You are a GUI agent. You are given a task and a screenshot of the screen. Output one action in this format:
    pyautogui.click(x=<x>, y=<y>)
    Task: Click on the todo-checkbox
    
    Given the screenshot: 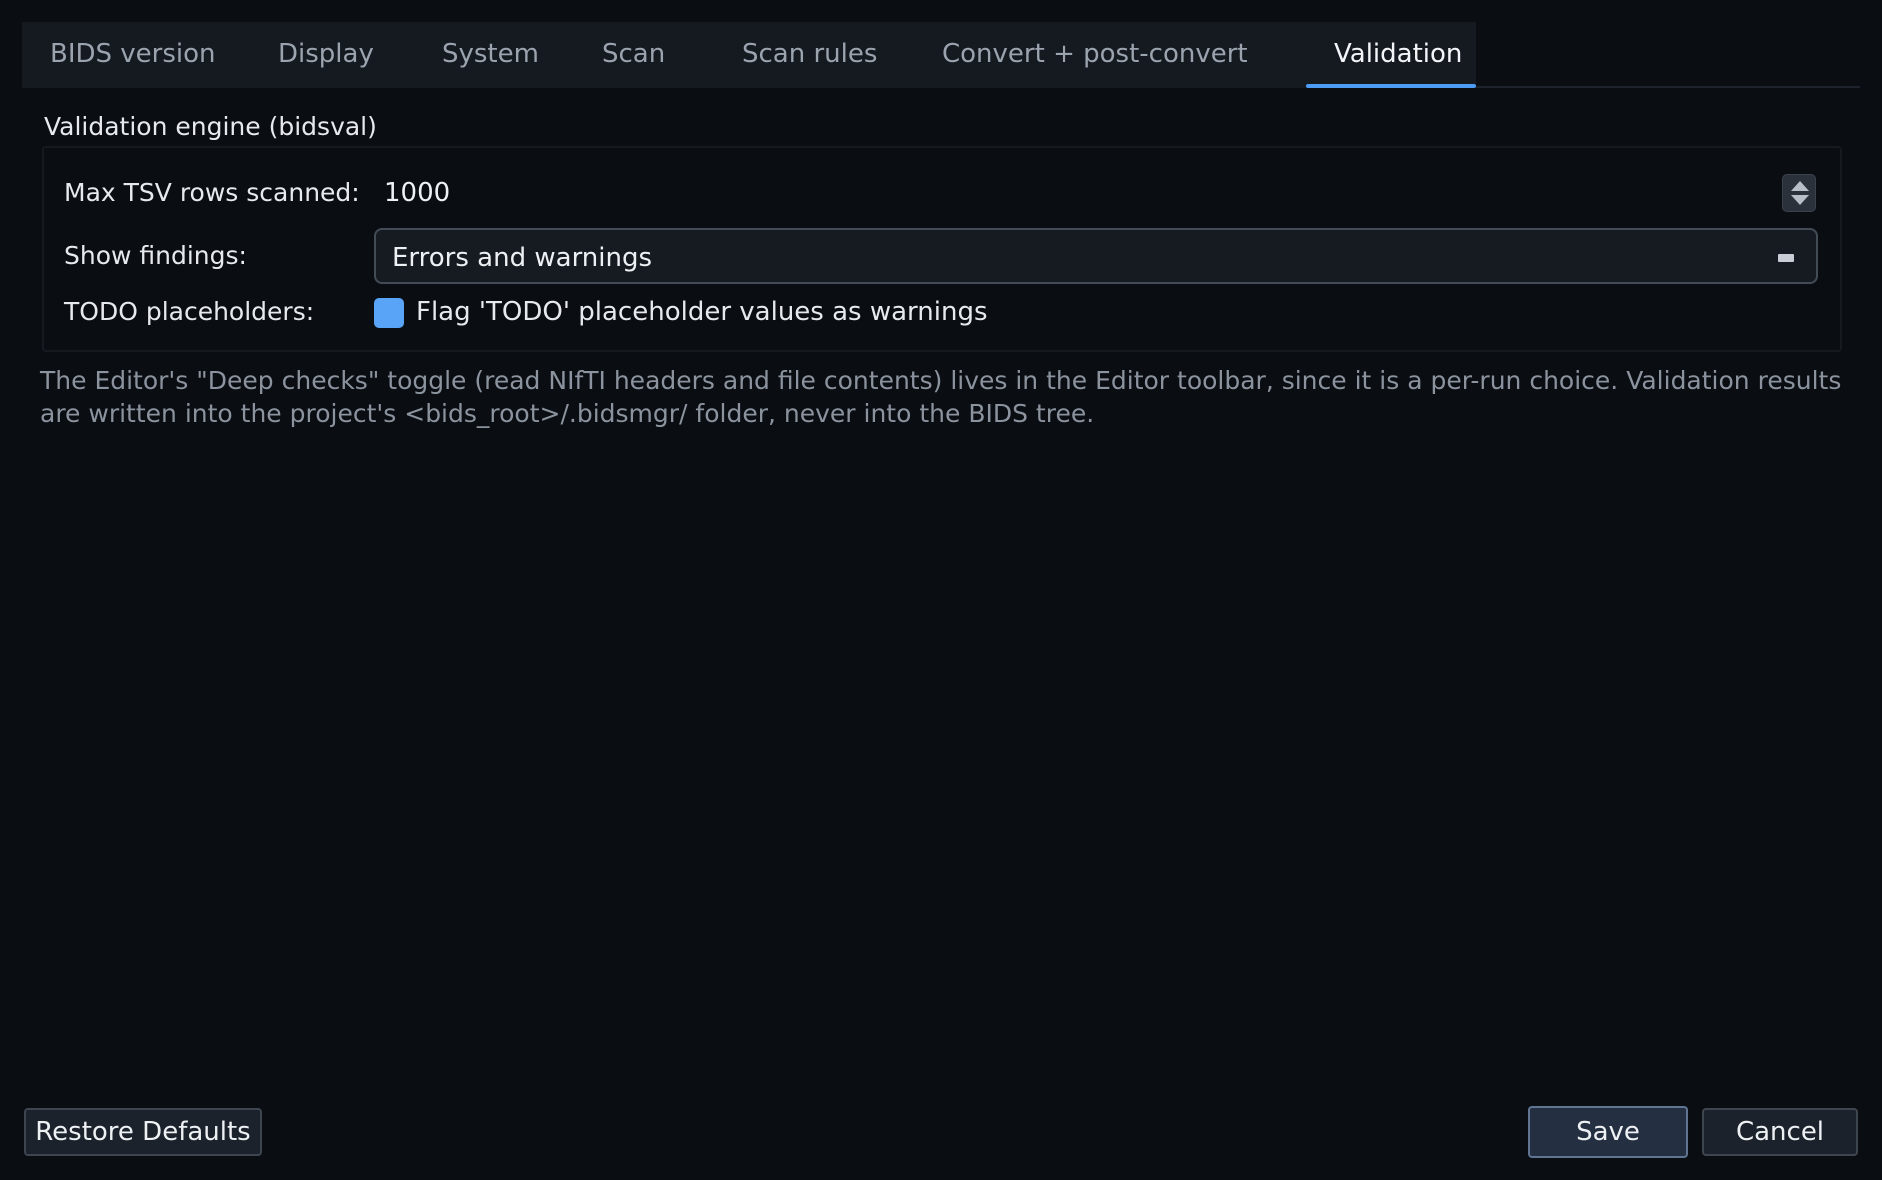 What is the action you would take?
    pyautogui.click(x=389, y=313)
    